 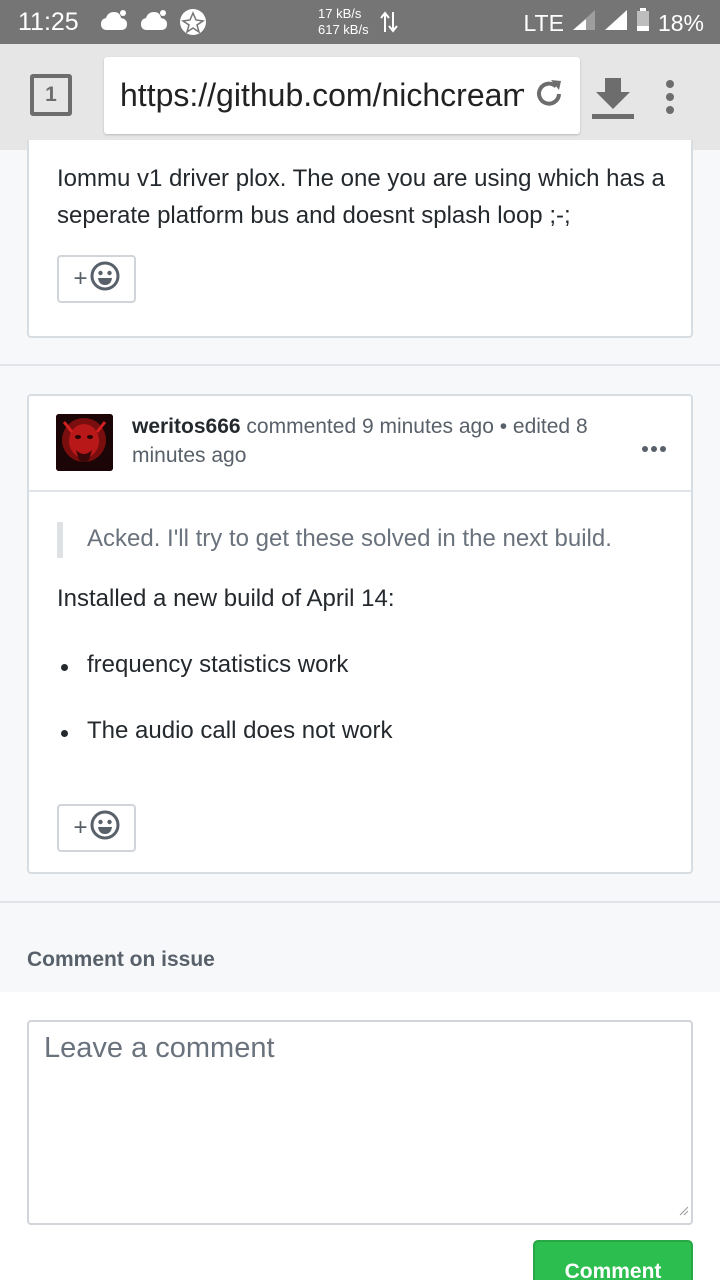 I want to click on list-item: The audio call does not work, so click(x=227, y=730).